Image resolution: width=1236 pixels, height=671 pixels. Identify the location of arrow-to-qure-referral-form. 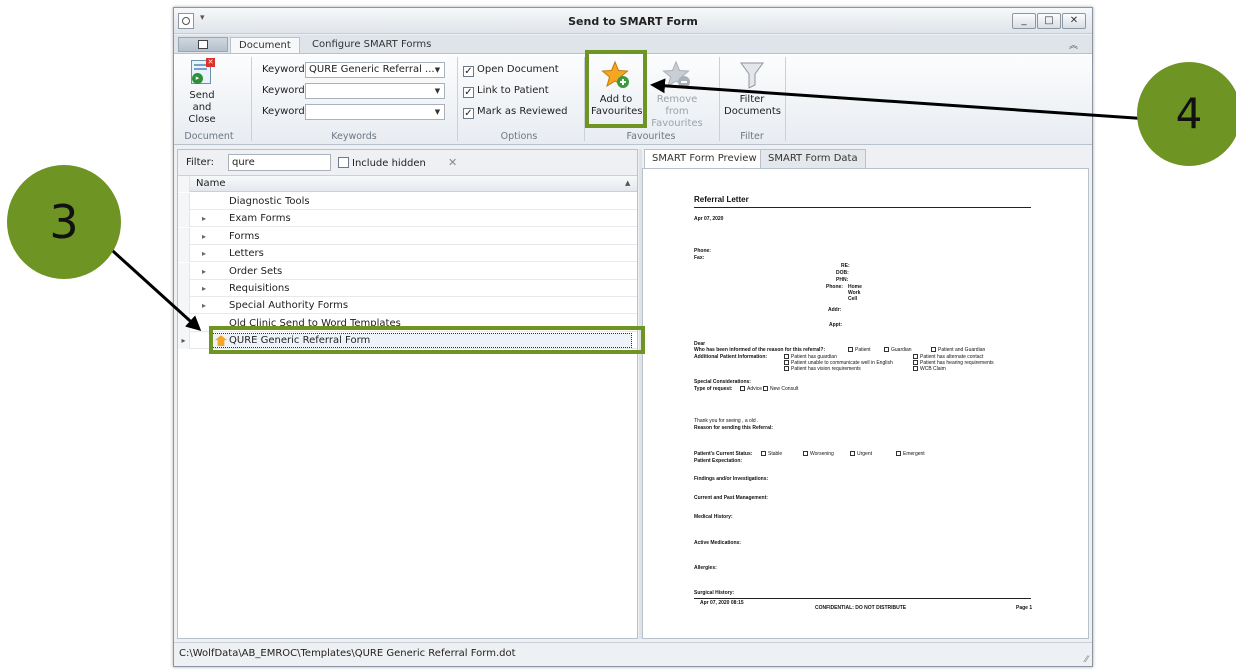
(152, 286).